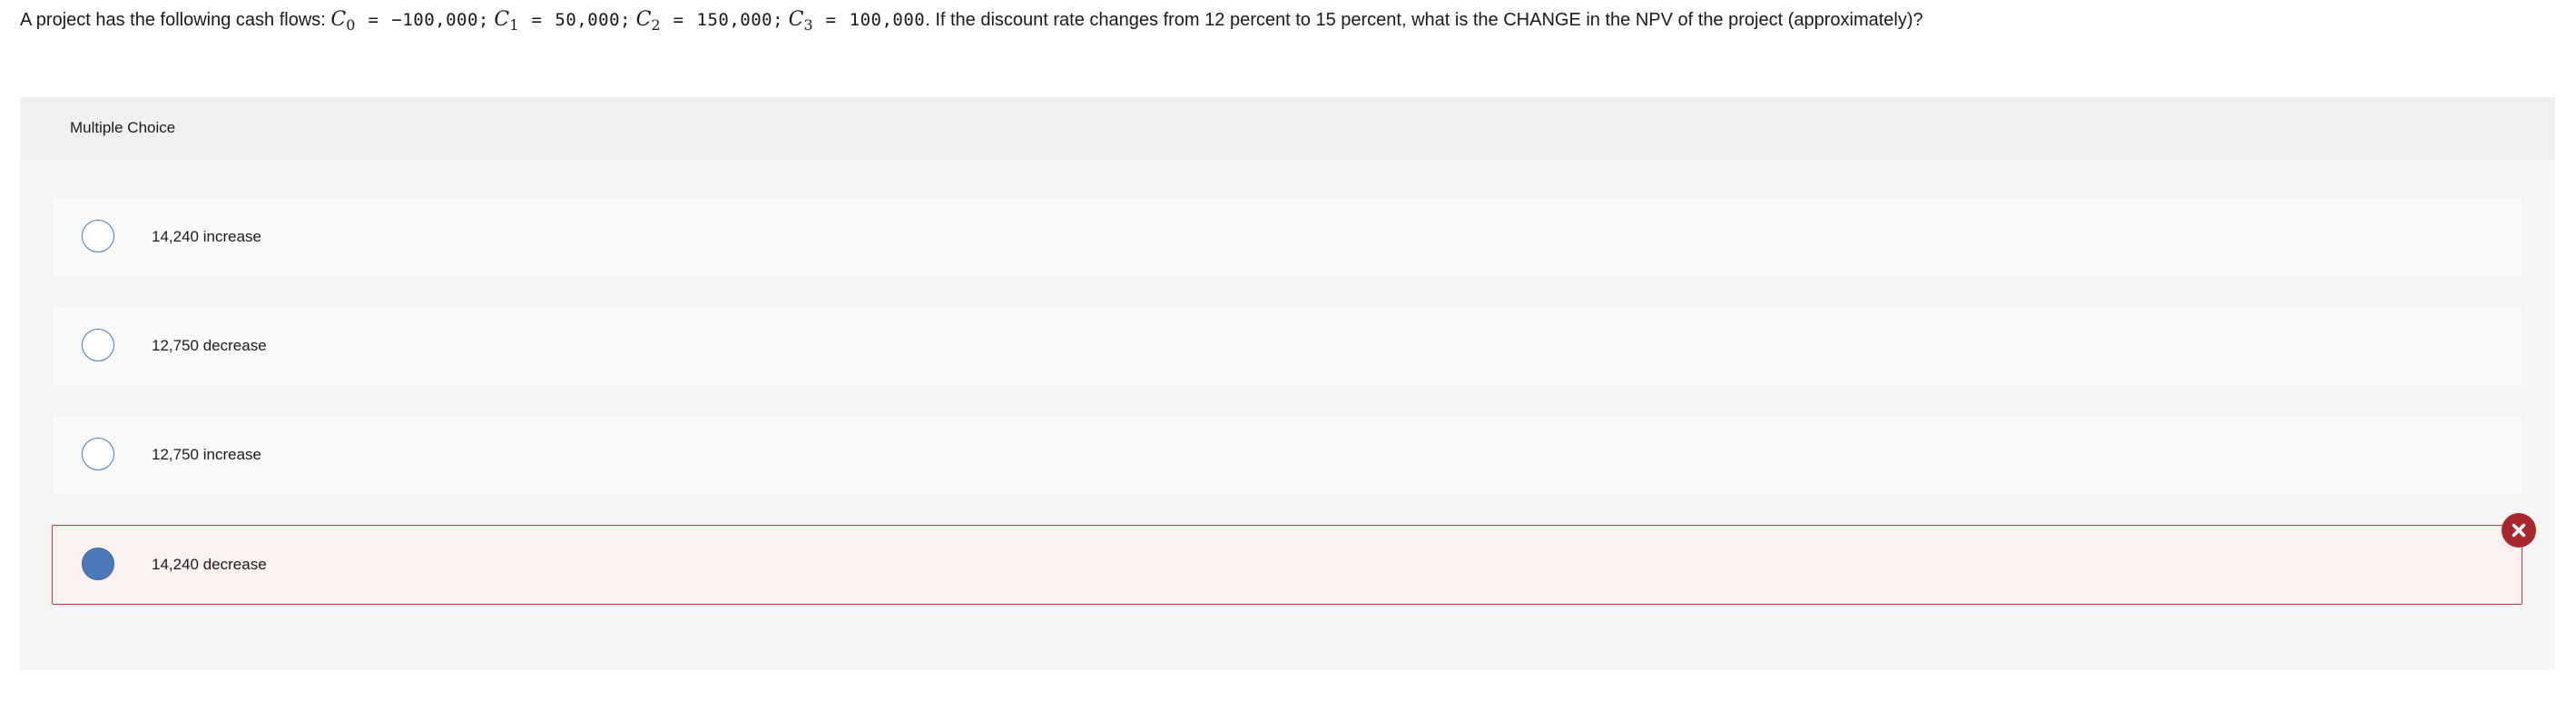 Image resolution: width=2576 pixels, height=701 pixels. Describe the element at coordinates (1287, 565) in the screenshot. I see `choice-option-4-selected: 14,240 decrease` at that location.